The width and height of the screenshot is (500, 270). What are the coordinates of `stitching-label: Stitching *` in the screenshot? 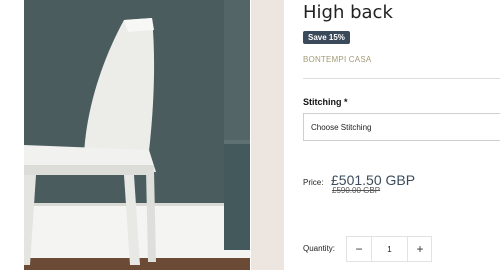 It's located at (325, 102).